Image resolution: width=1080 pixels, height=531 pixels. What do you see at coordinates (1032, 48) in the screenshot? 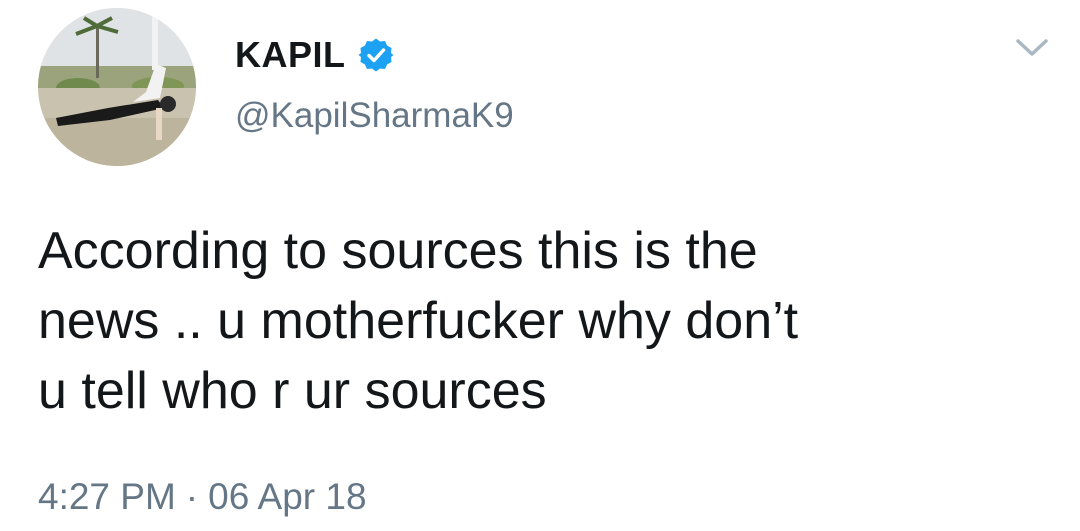
I see `chevron-down-icon` at bounding box center [1032, 48].